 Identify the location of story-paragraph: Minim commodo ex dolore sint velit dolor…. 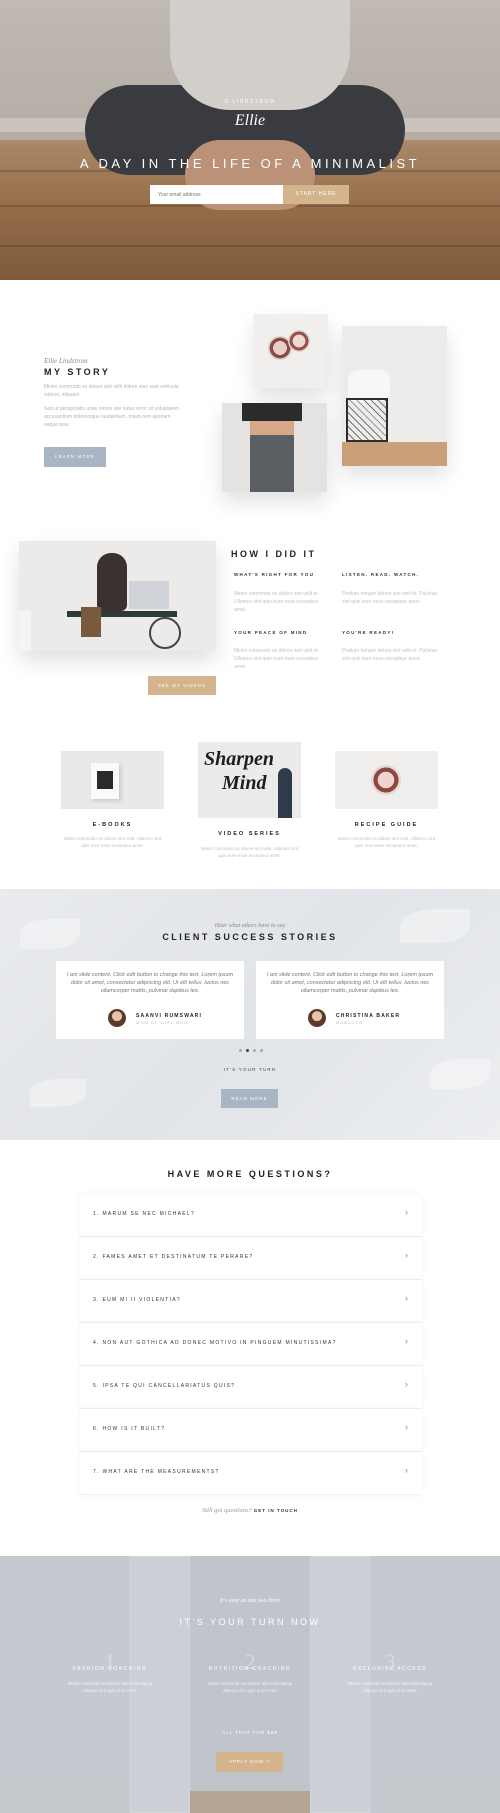
(111, 391).